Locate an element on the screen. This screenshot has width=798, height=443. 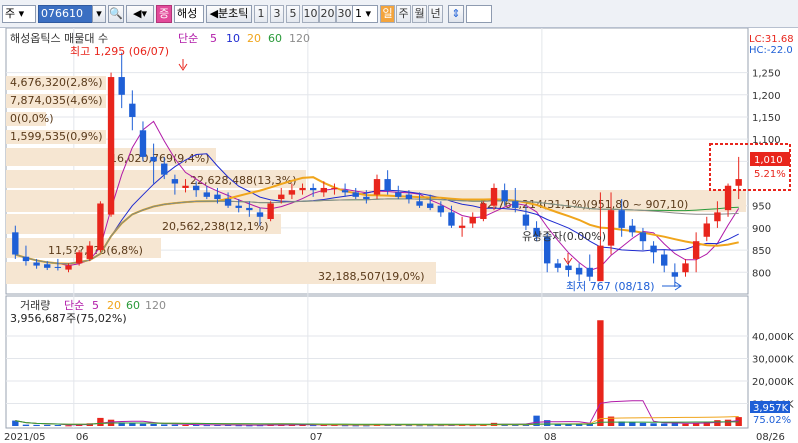
high-annotation: 최고 1,295 (06/07) is located at coordinates (119, 51).